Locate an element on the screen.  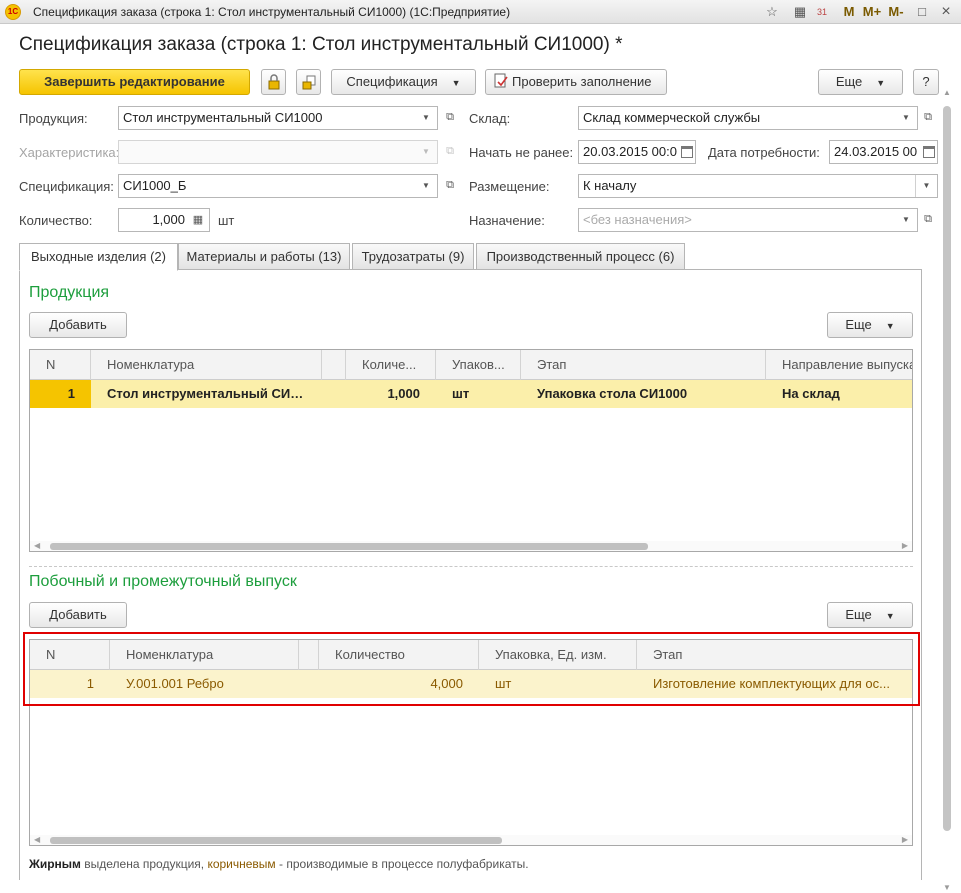
quantity-value: 1,000 is located at coordinates (168, 219).